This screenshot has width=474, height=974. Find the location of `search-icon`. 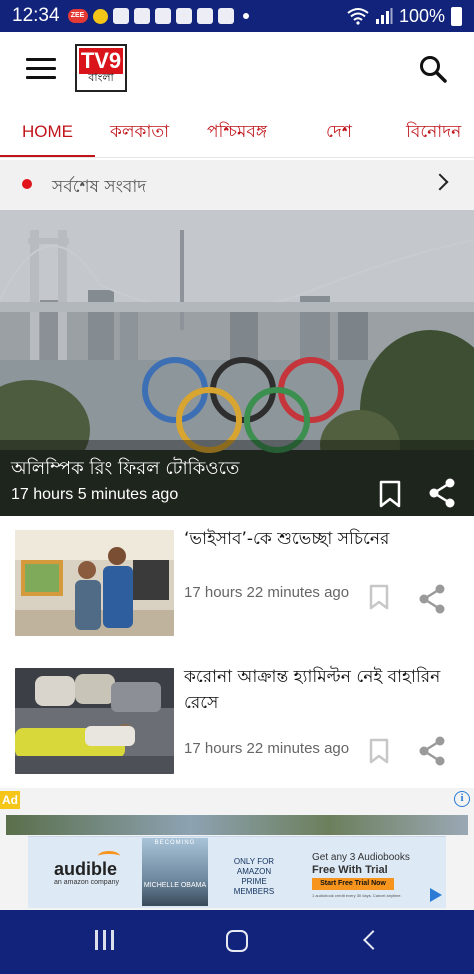

search-icon is located at coordinates (433, 69).